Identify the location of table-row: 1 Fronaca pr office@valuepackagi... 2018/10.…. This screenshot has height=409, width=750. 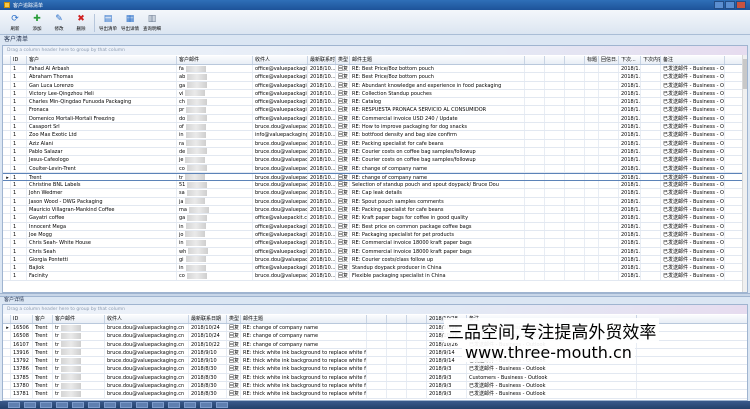
(375, 110).